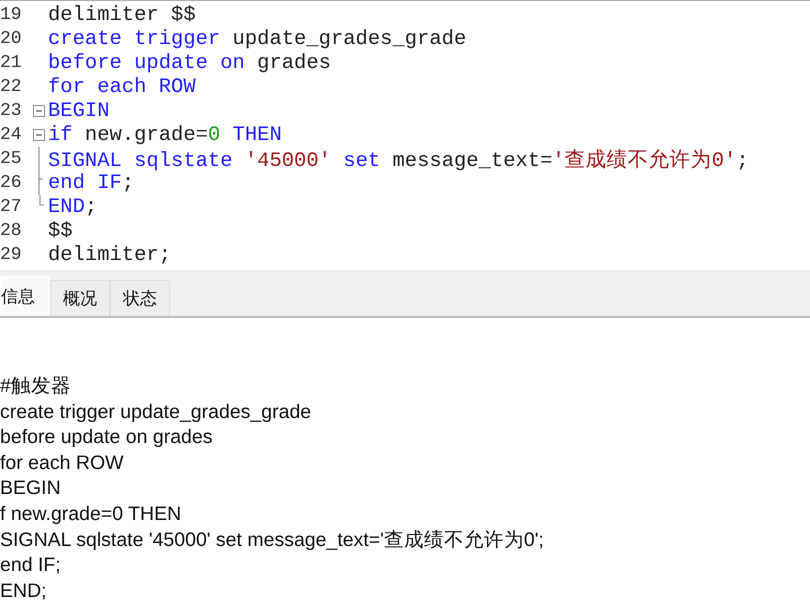 This screenshot has width=810, height=608. What do you see at coordinates (31, 489) in the screenshot?
I see `output-line: BEGIN` at bounding box center [31, 489].